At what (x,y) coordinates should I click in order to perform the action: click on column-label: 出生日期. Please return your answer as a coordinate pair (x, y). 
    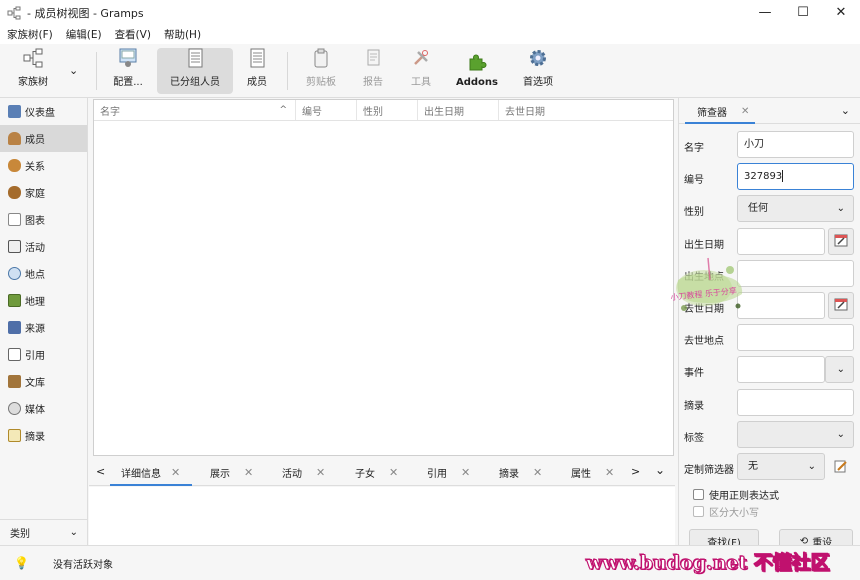
    Looking at the image, I should click on (444, 112).